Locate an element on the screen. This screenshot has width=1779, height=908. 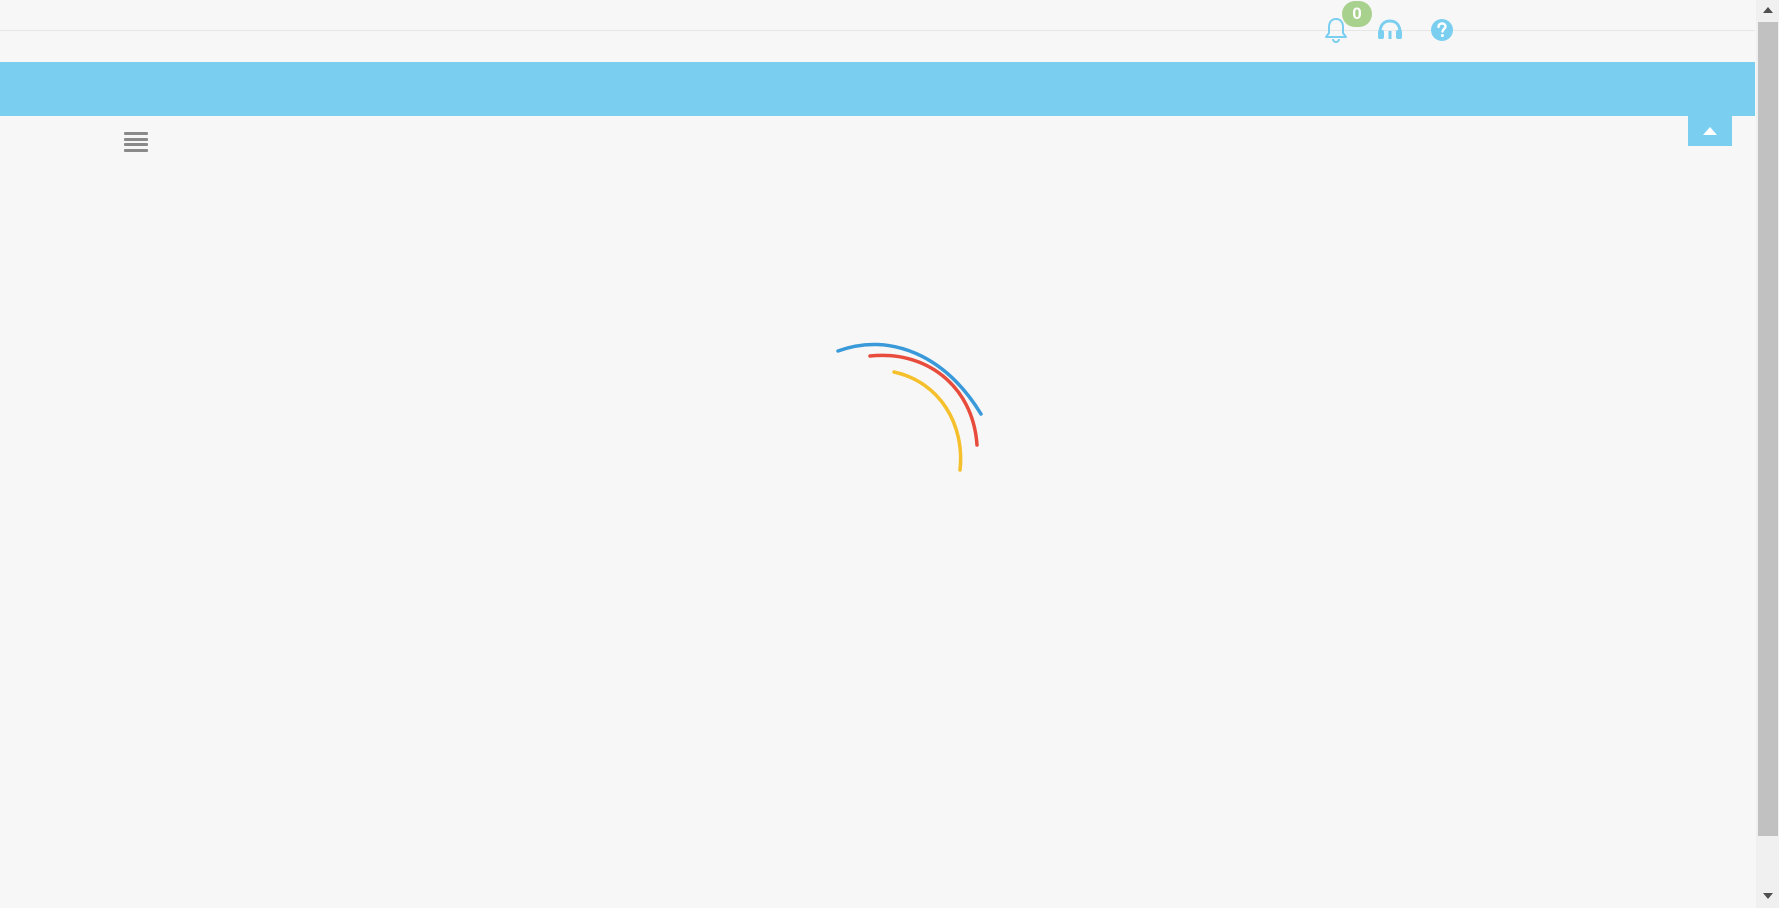
scroll-down-icon is located at coordinates (1767, 896).